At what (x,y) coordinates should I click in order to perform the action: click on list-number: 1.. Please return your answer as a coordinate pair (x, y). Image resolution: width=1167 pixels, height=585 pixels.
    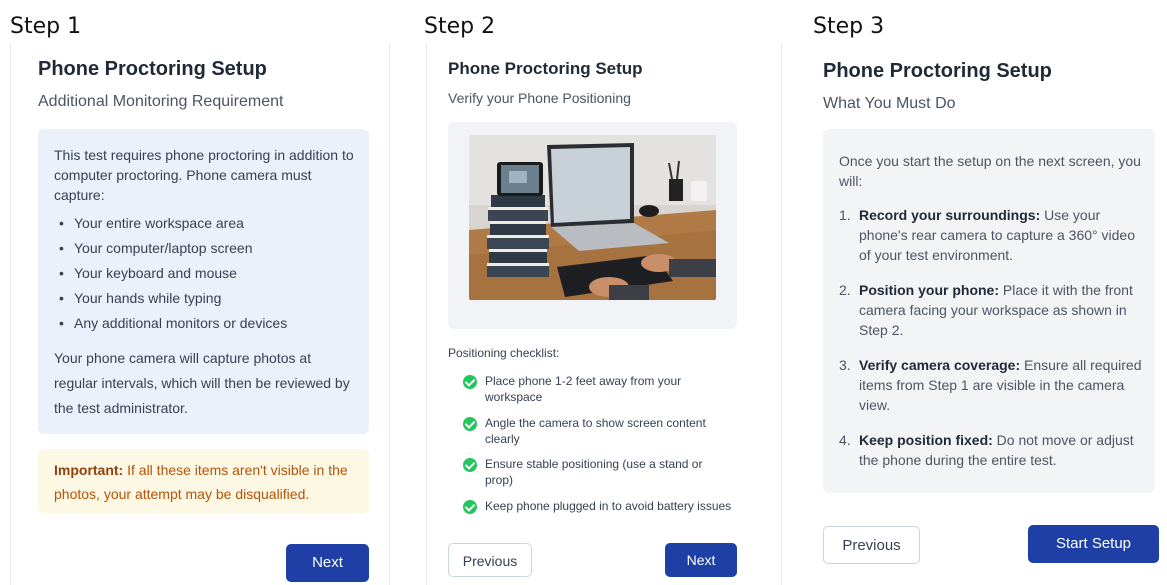
    Looking at the image, I should click on (845, 215).